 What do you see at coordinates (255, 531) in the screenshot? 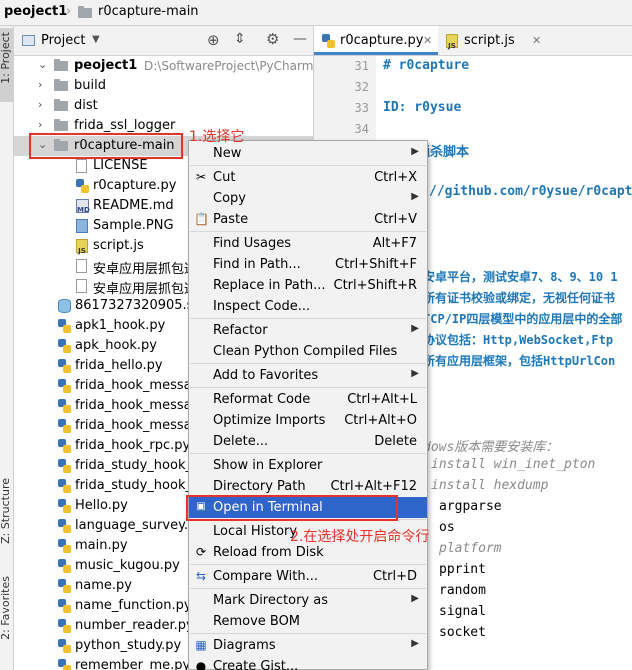
I see `menu-item-label: Local History` at bounding box center [255, 531].